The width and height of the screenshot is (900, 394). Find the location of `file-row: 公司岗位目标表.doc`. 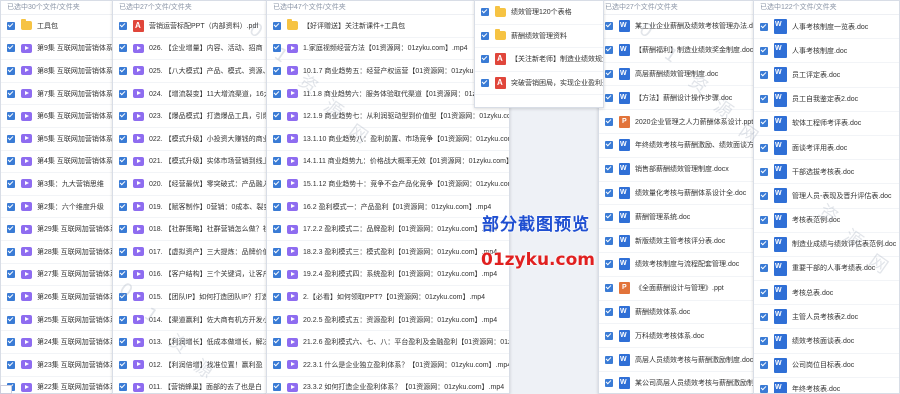

file-row: 公司岗位目标表.doc is located at coordinates (826, 366).